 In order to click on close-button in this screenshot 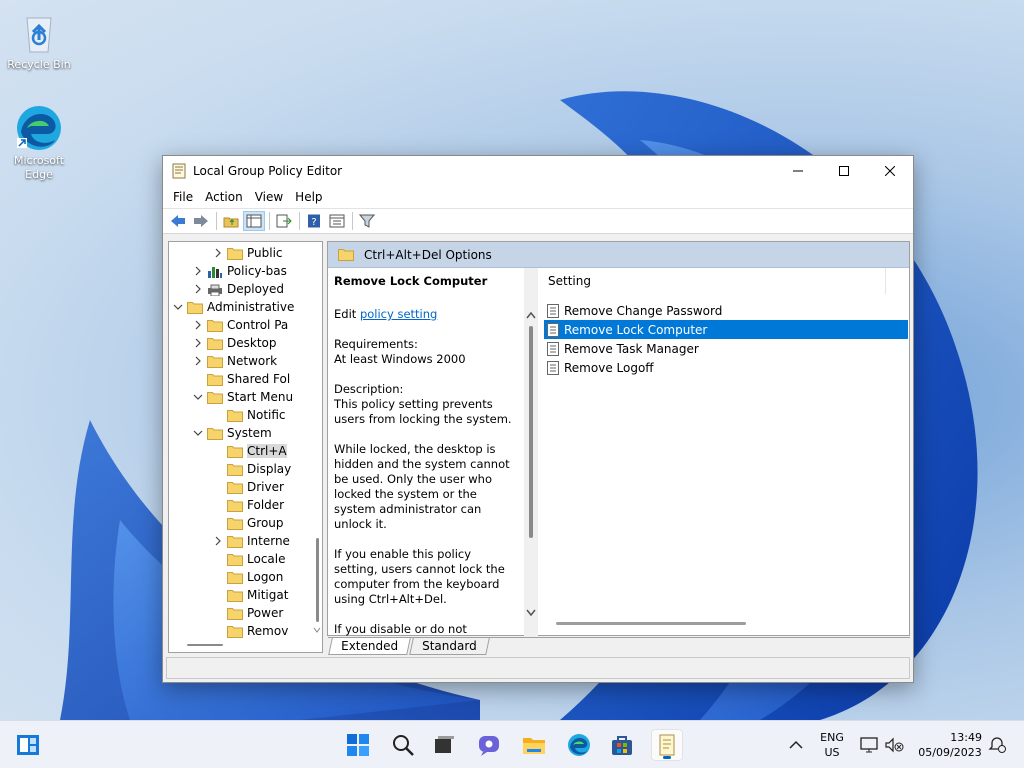, I will do `click(890, 171)`.